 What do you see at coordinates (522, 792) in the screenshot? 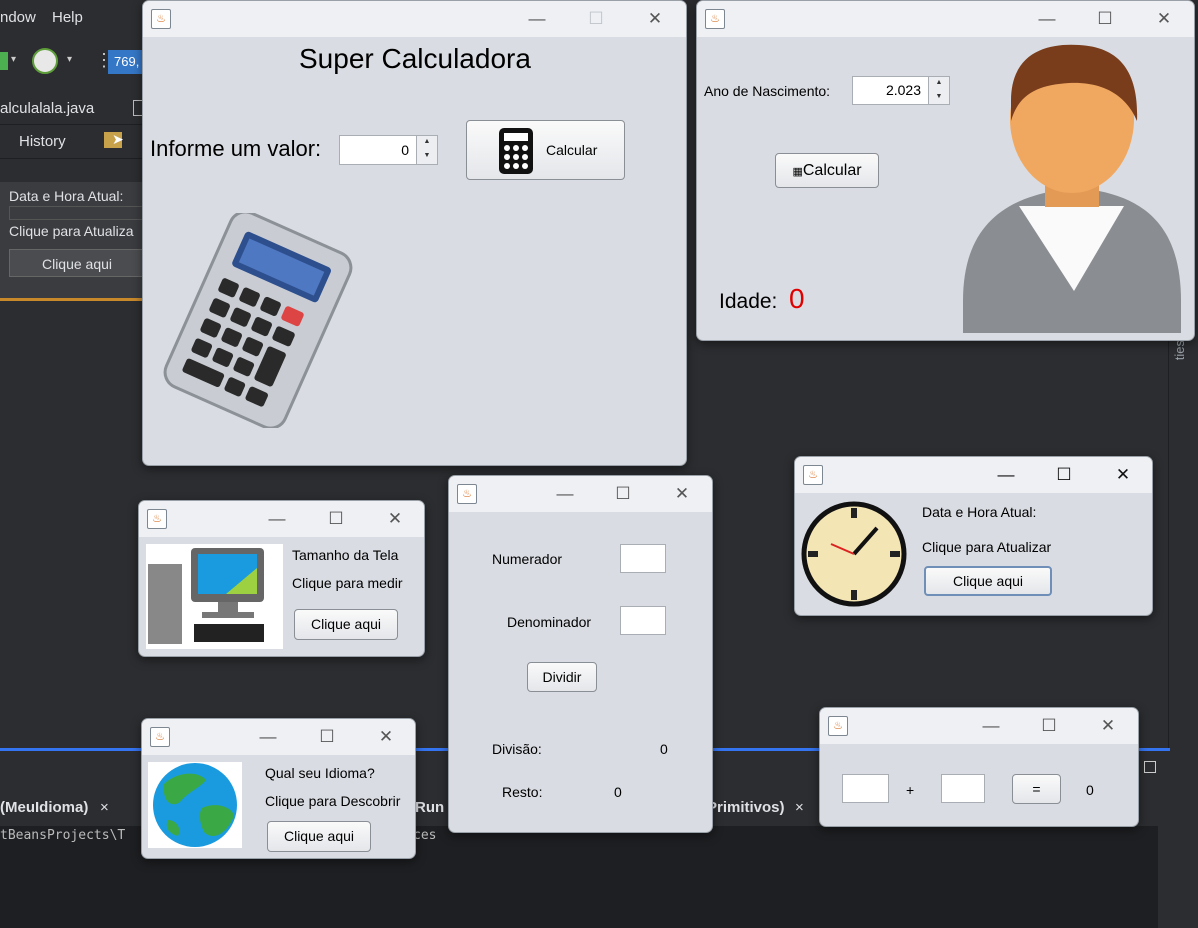
I see `remainder-label: Resto:` at bounding box center [522, 792].